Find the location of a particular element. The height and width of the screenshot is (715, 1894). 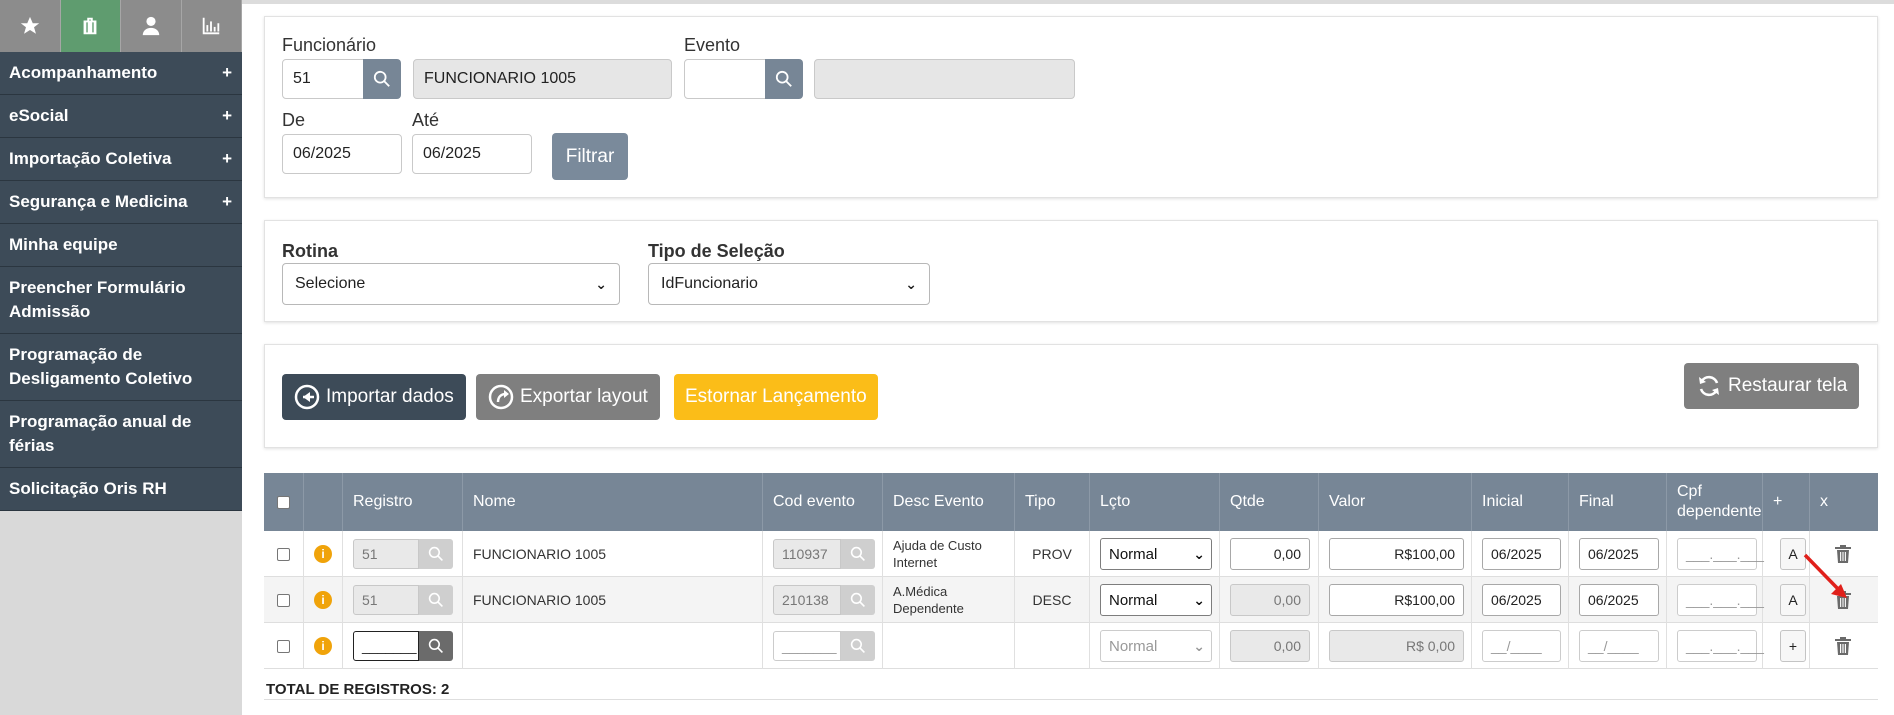

sidebar-item-label: eSocial is located at coordinates (39, 115).